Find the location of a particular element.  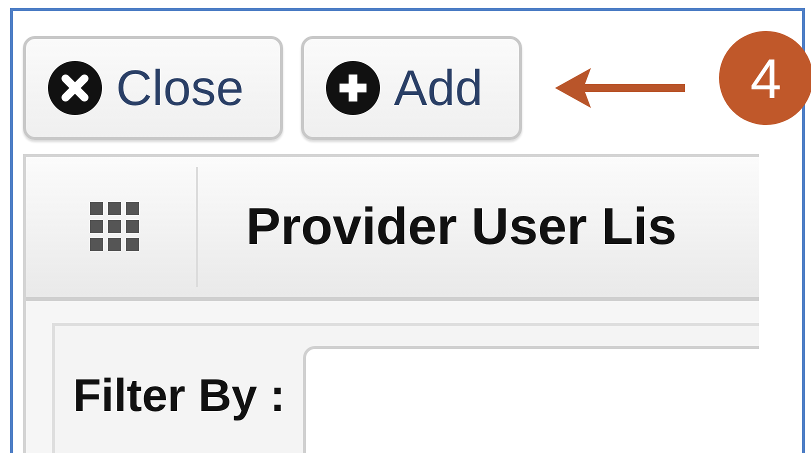

arrow-icon is located at coordinates (619, 88).